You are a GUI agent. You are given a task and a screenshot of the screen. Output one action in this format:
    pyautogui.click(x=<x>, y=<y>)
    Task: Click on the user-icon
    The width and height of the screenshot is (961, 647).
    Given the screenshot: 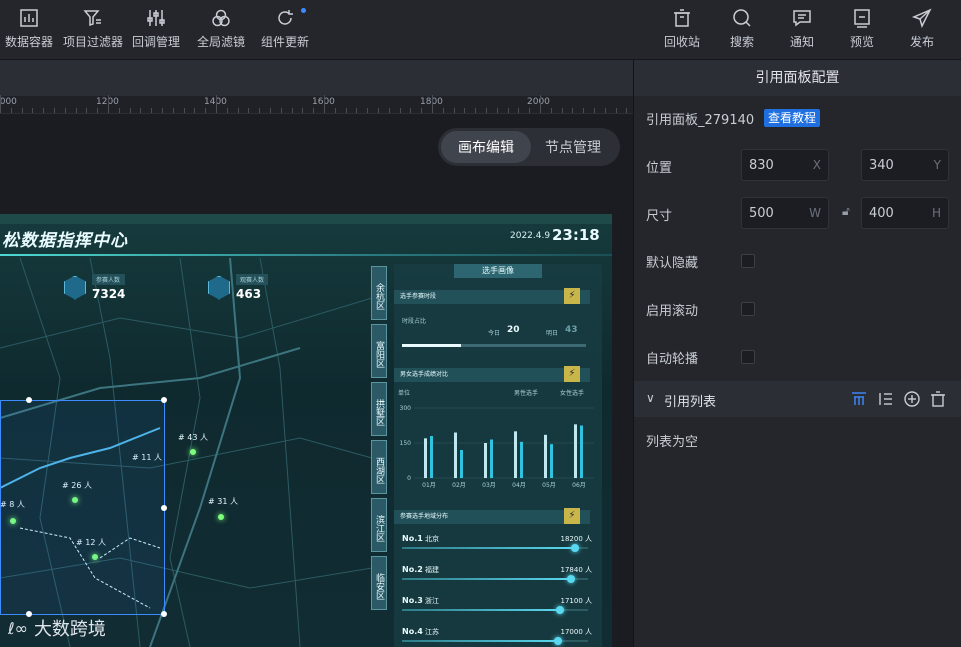 What is the action you would take?
    pyautogui.click(x=75, y=287)
    